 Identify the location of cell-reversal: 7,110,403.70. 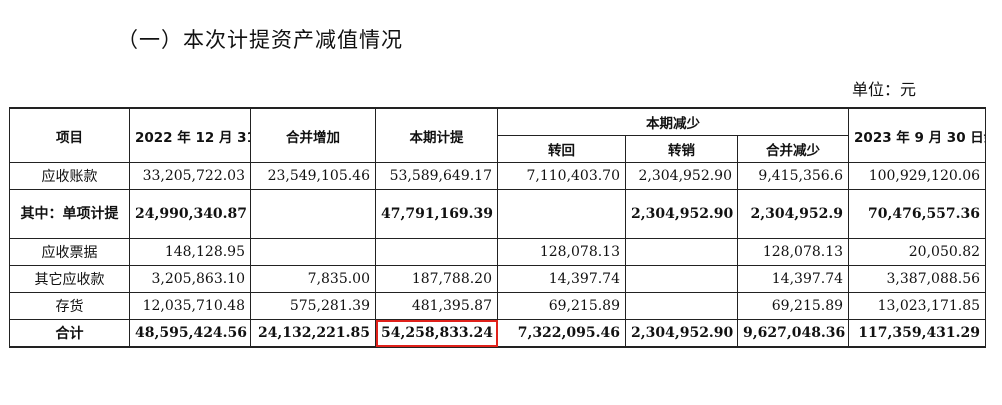
(561, 176).